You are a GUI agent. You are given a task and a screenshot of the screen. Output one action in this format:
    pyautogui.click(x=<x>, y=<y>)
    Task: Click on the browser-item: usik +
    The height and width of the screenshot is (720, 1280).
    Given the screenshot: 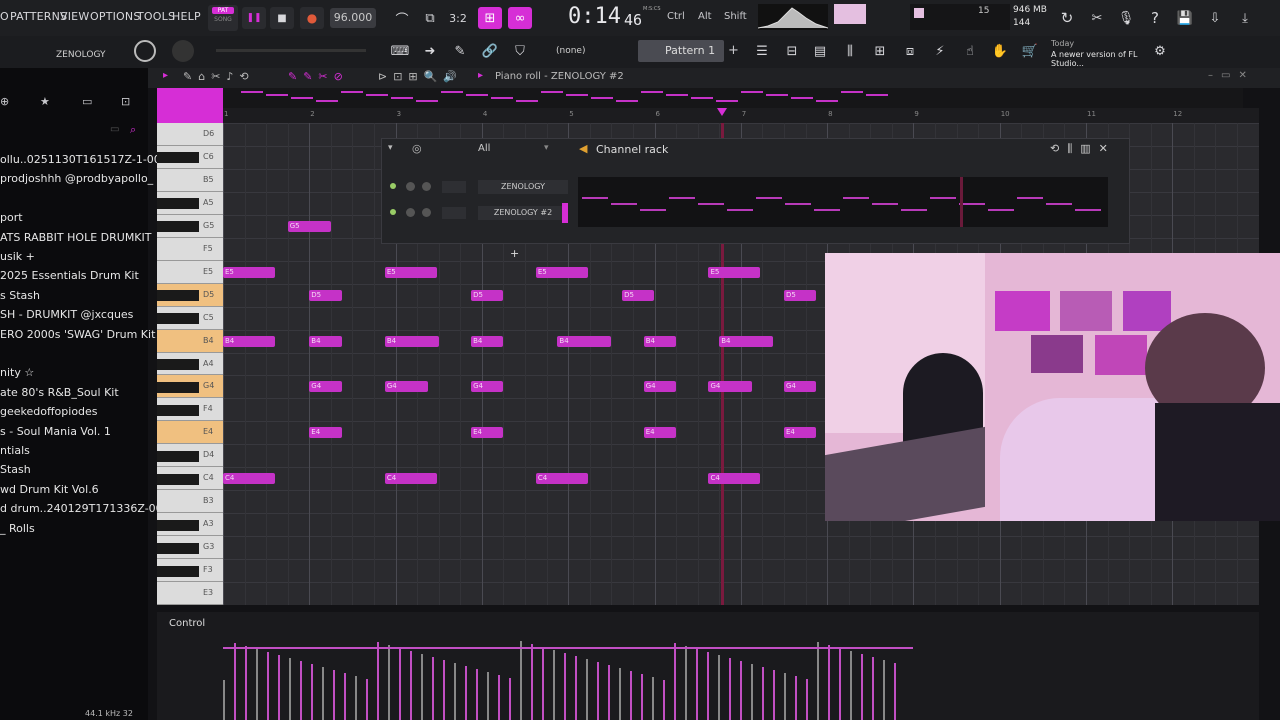 What is the action you would take?
    pyautogui.click(x=17, y=256)
    